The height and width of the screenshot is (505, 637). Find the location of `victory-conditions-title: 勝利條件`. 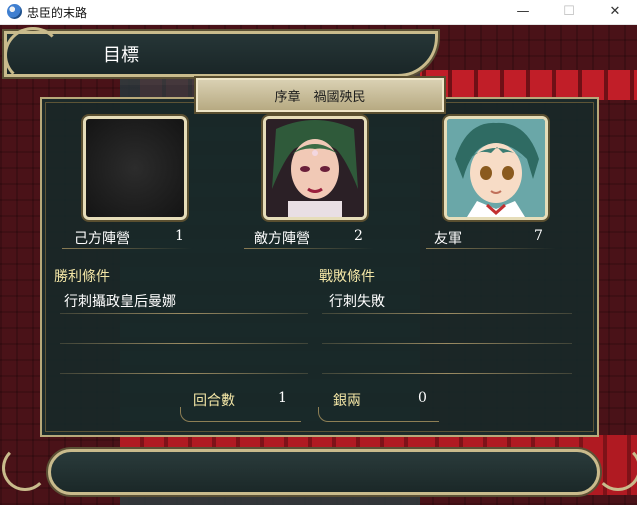

victory-conditions-title: 勝利條件 is located at coordinates (82, 277).